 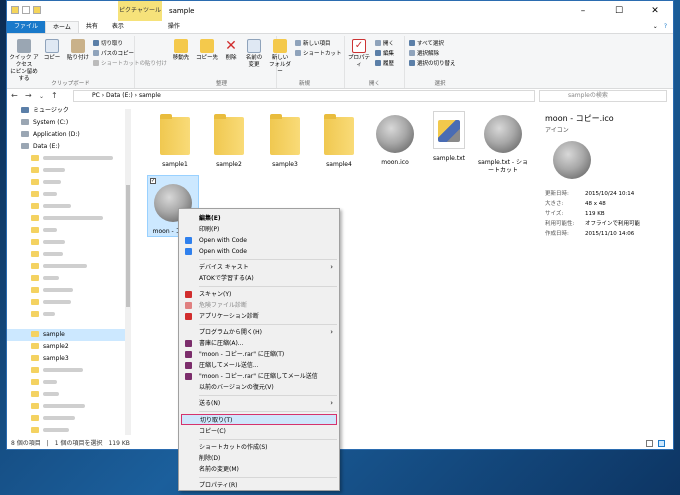 I want to click on file-item-sample3: sample3, so click(x=285, y=139).